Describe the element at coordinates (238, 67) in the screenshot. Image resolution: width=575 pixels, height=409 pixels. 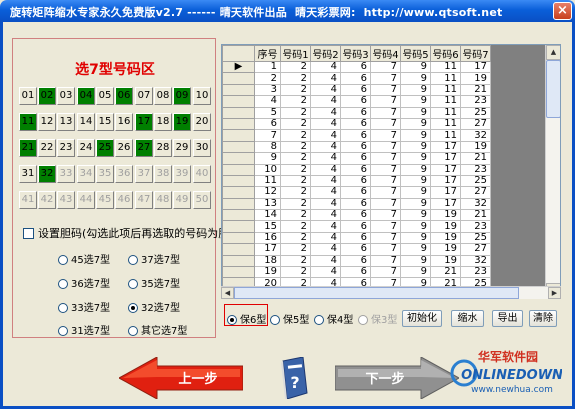
I see `row-indicator: ▶` at that location.